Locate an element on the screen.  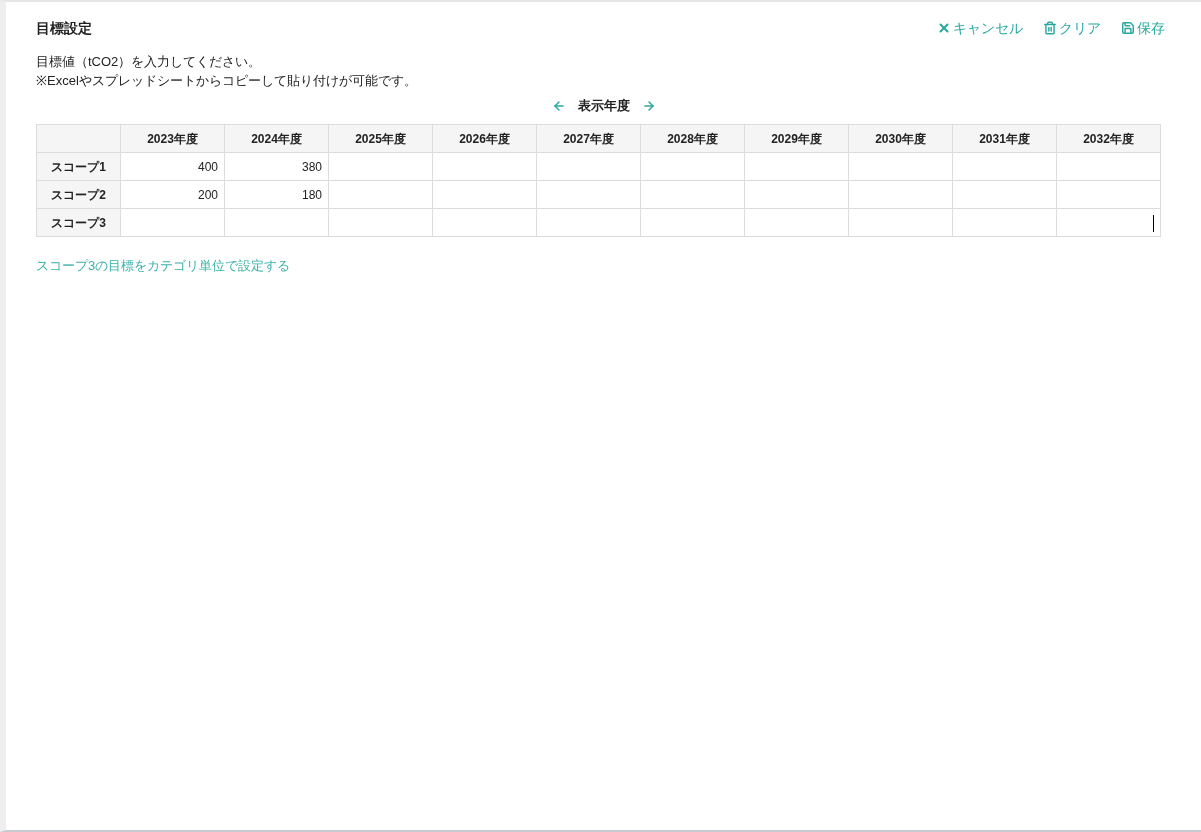
column-header: 2027年度 is located at coordinates (588, 138).